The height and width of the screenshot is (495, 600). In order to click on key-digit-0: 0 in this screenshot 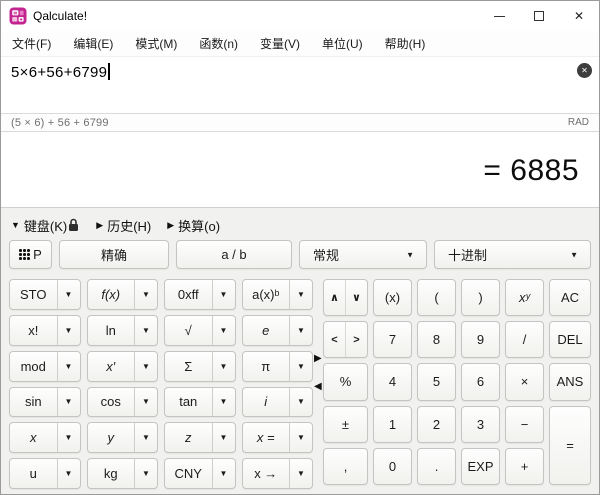, I will do `click(392, 466)`.